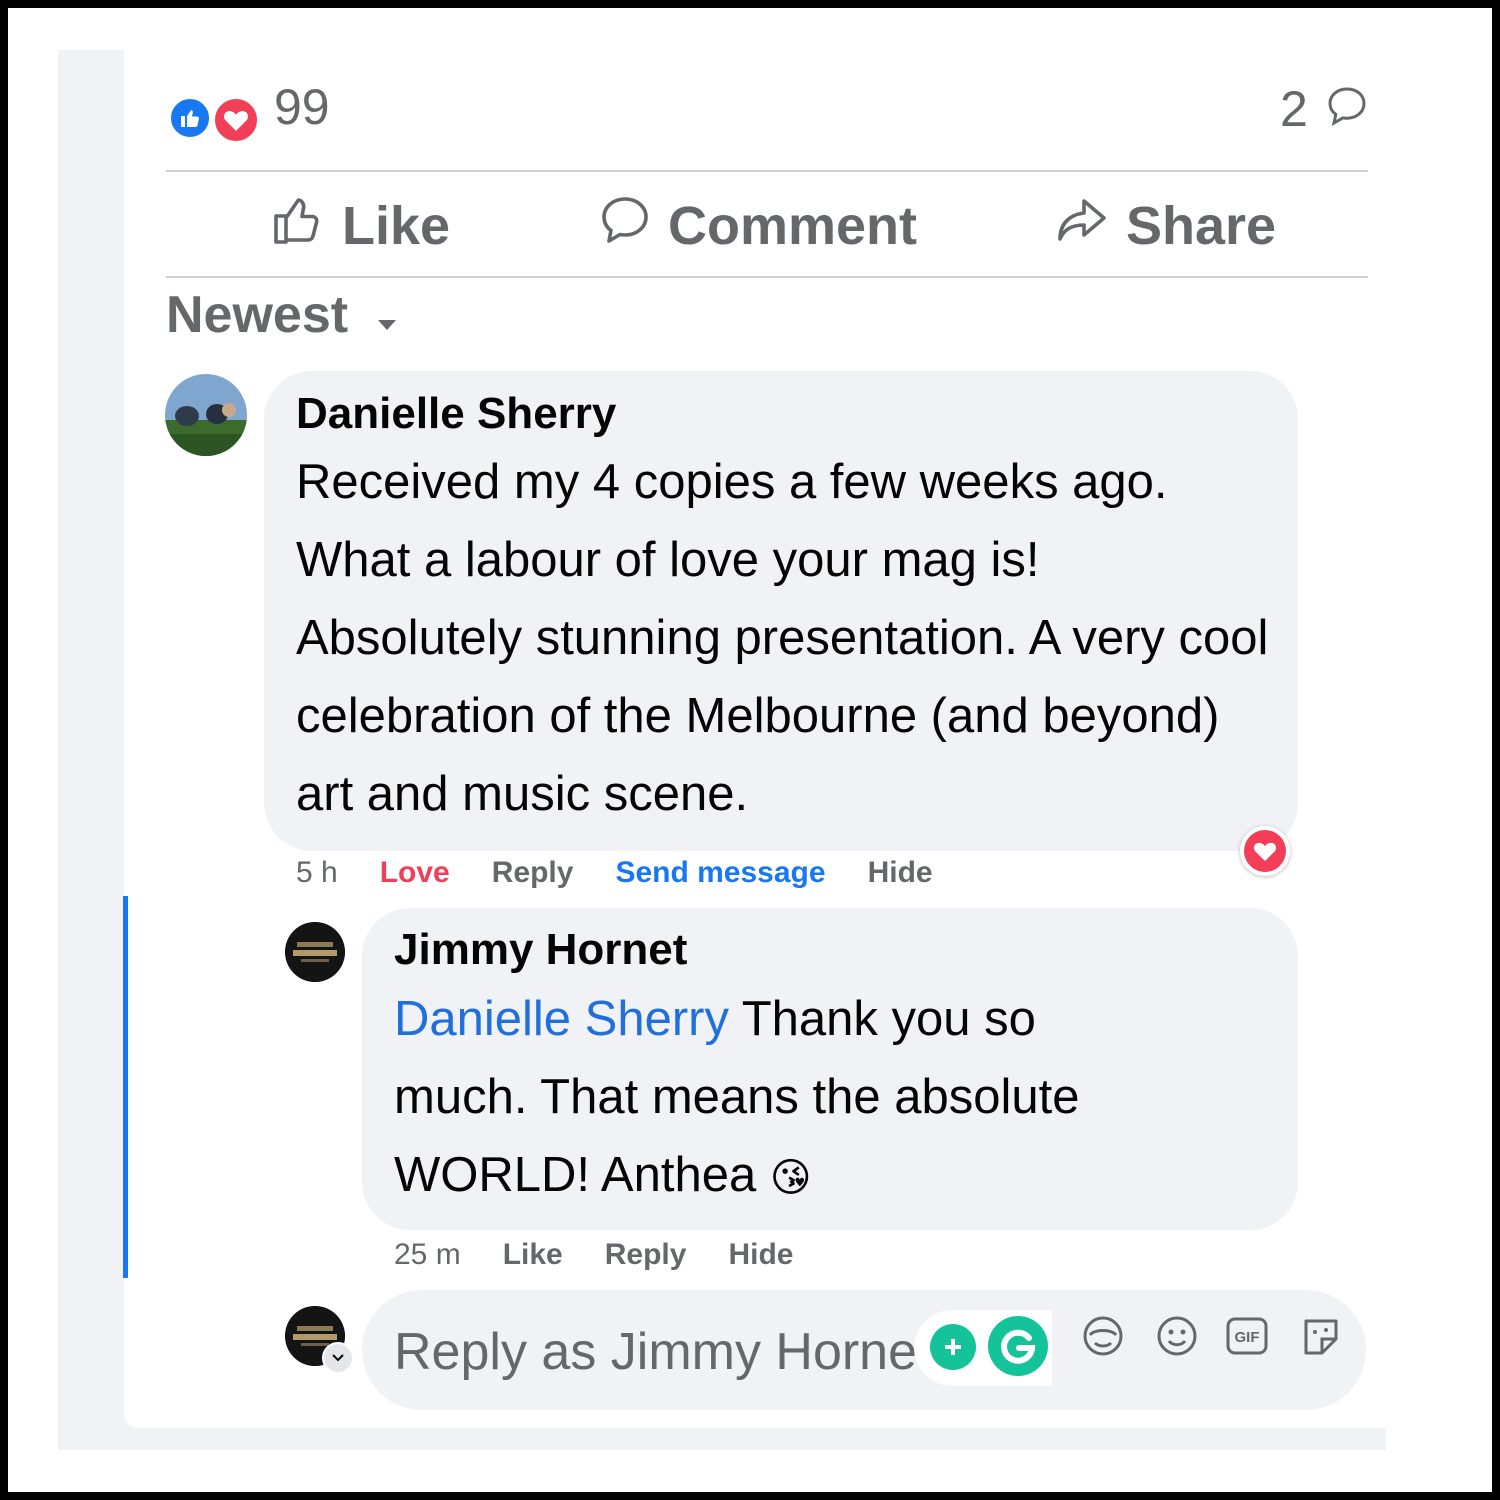 The height and width of the screenshot is (1500, 1500). I want to click on avatar-danielle-sherry, so click(206, 415).